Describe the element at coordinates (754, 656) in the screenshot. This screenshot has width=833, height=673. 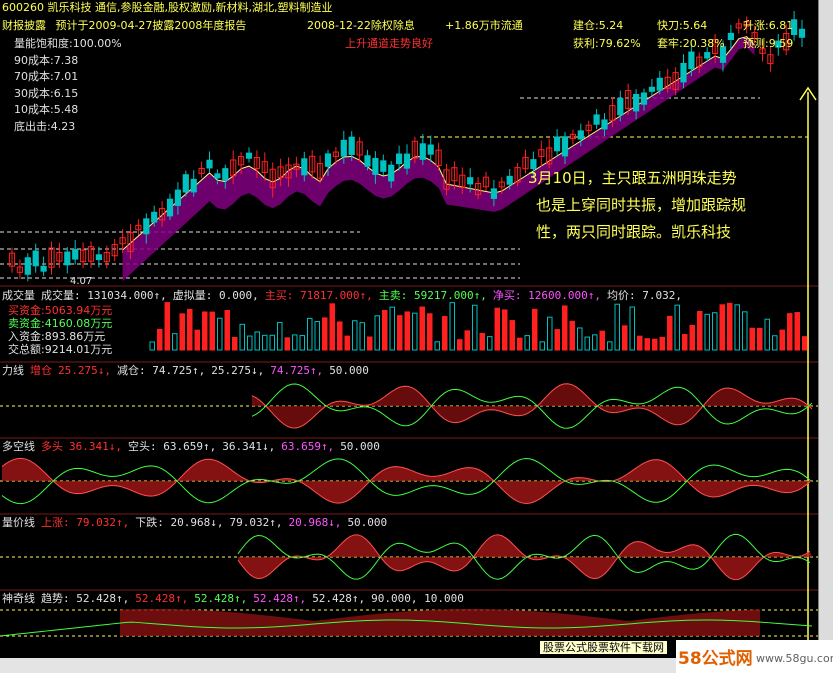
I see `site-logo: 58公式网 www.58gu.com` at that location.